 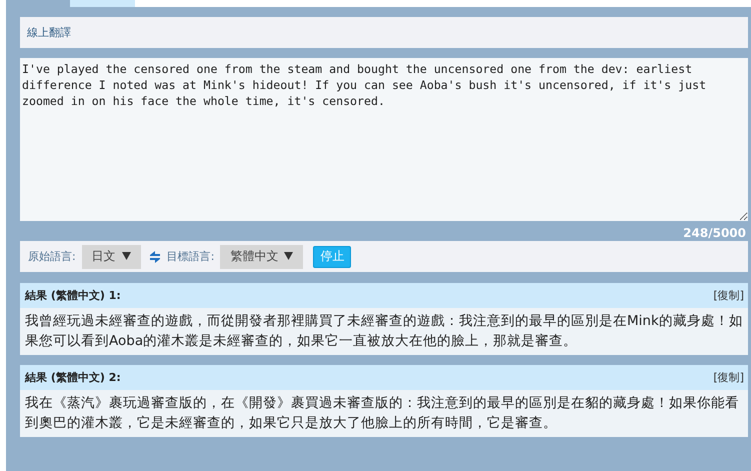 I want to click on result-title: 結果 (繁體中文) 2:, so click(x=73, y=377).